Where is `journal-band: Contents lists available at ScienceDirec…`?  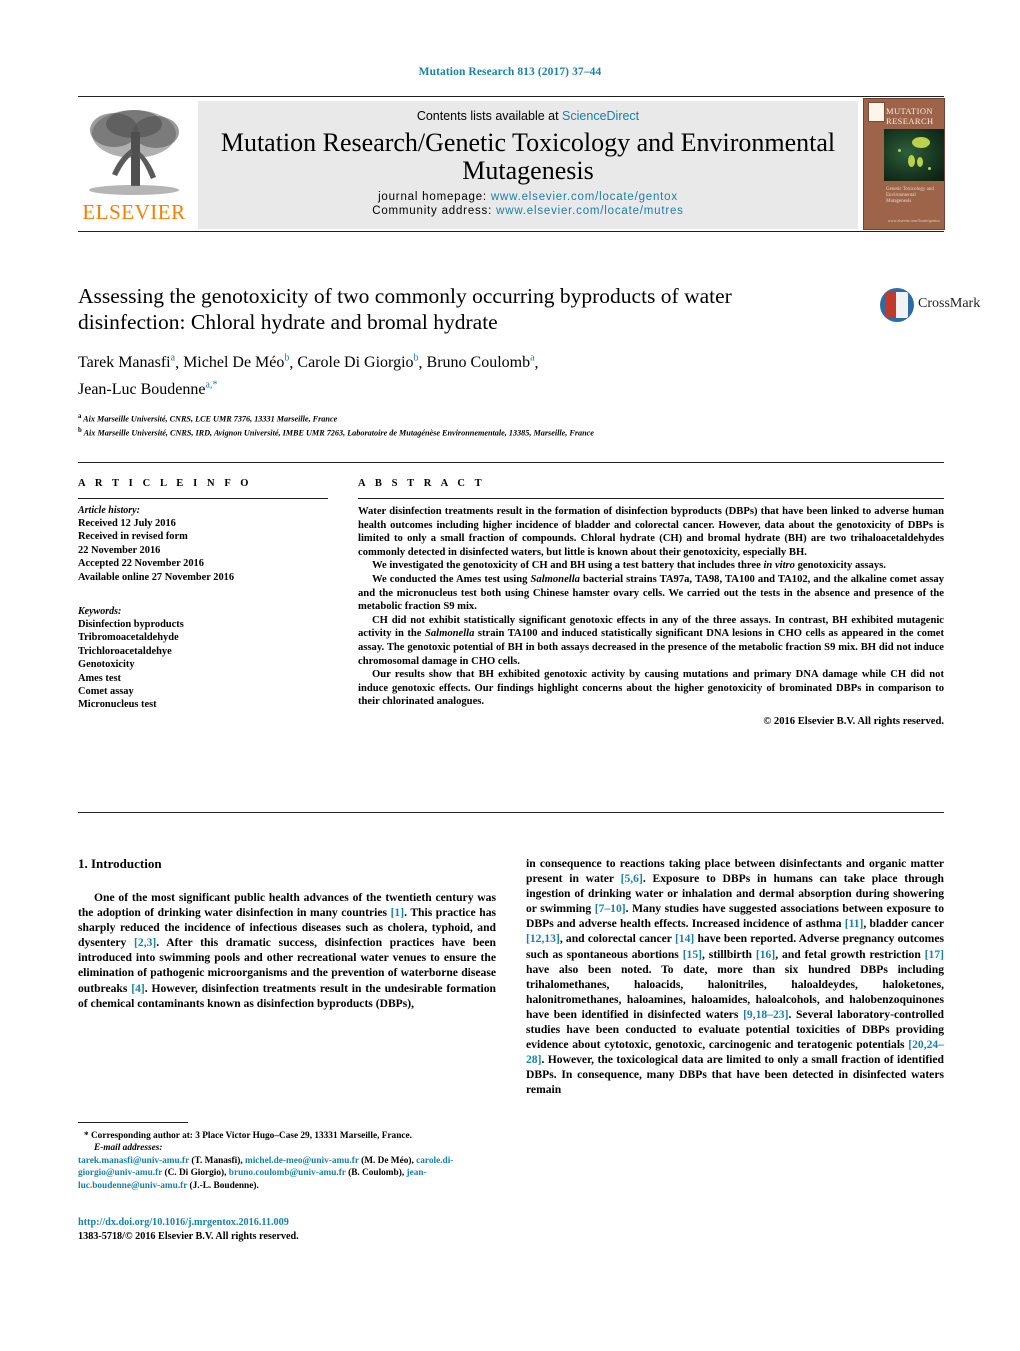 journal-band: Contents lists available at ScienceDirec… is located at coordinates (528, 165).